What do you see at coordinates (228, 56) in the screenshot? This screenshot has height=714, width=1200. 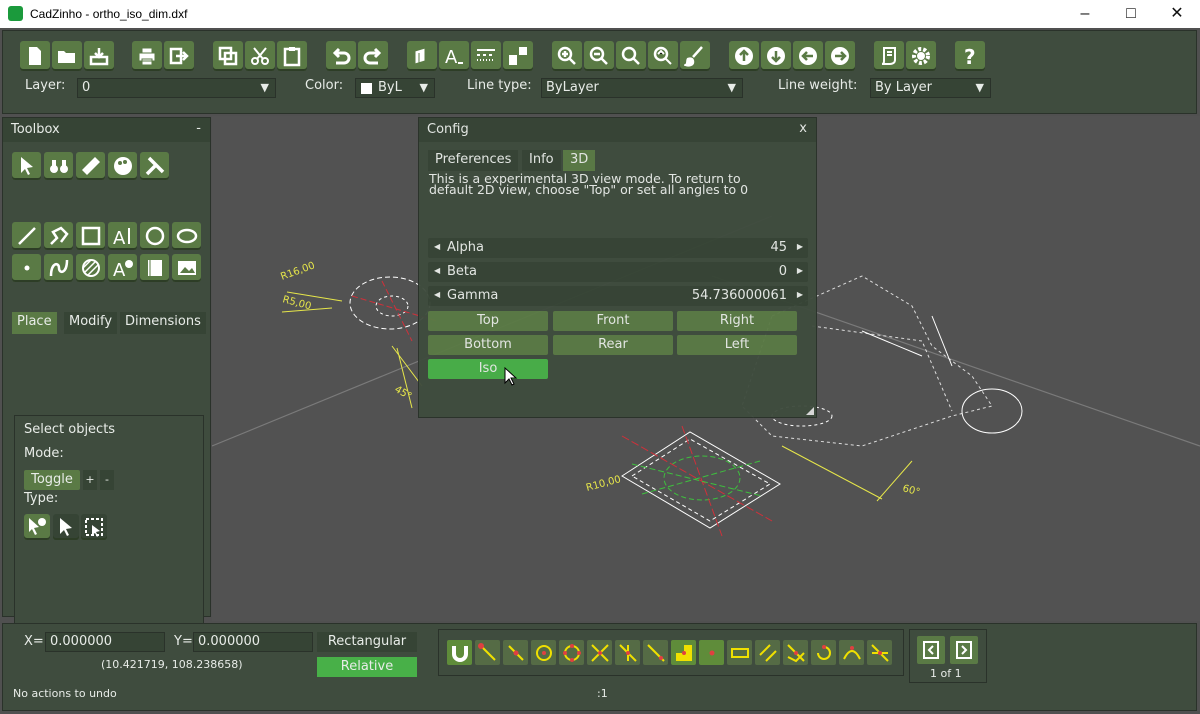 I see `copy-button` at bounding box center [228, 56].